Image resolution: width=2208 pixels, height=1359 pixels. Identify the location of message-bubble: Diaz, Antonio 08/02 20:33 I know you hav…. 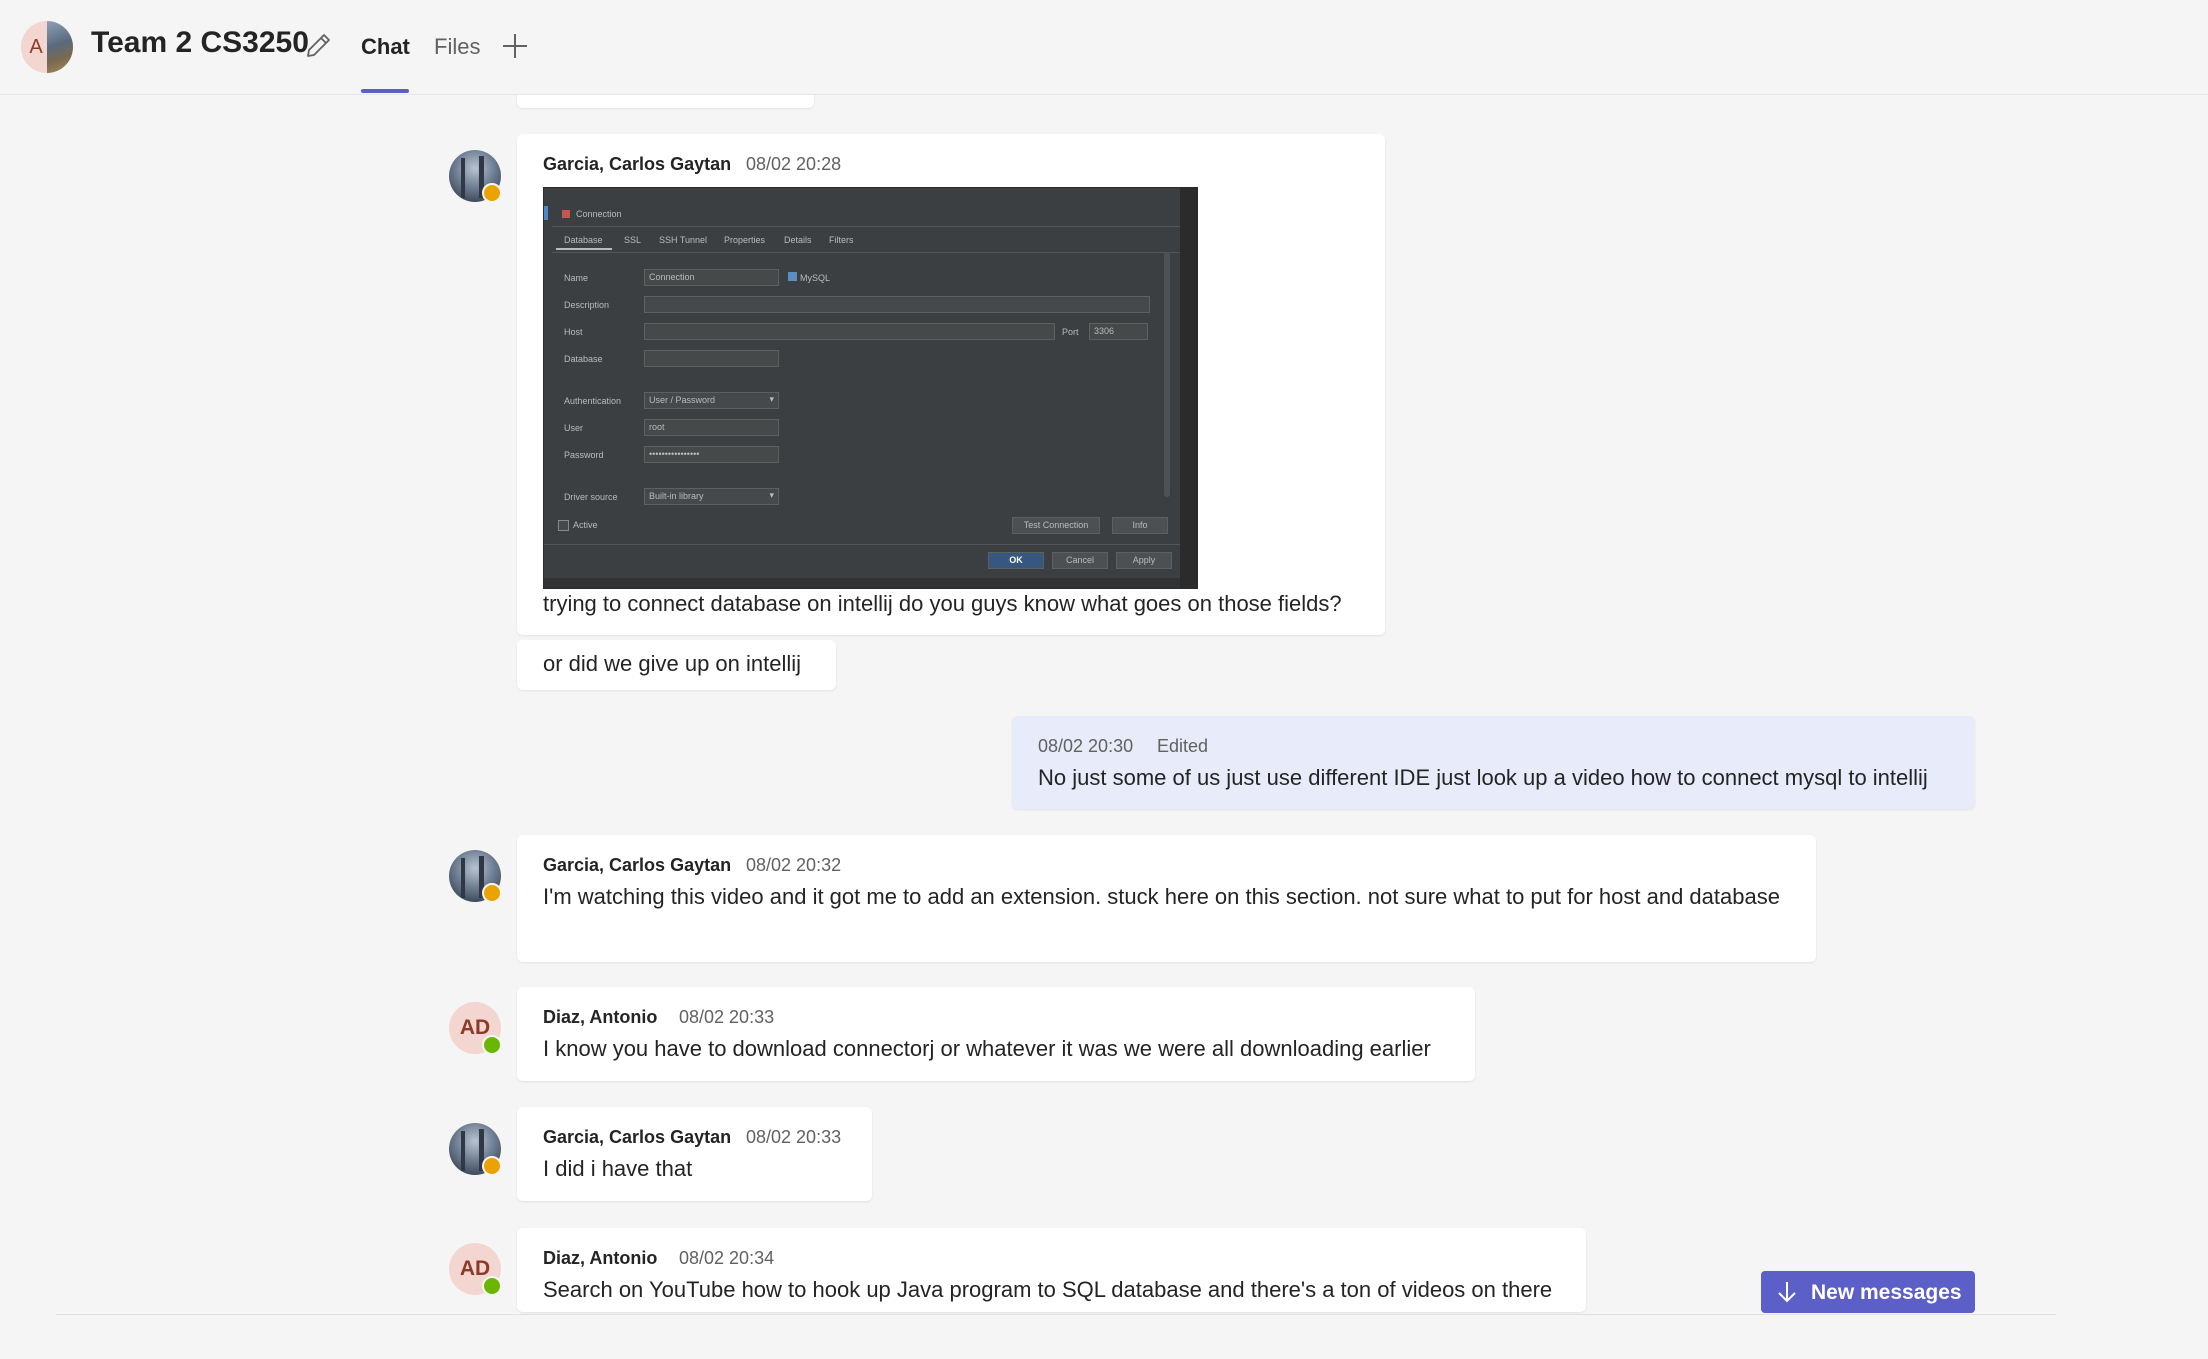
(996, 1034).